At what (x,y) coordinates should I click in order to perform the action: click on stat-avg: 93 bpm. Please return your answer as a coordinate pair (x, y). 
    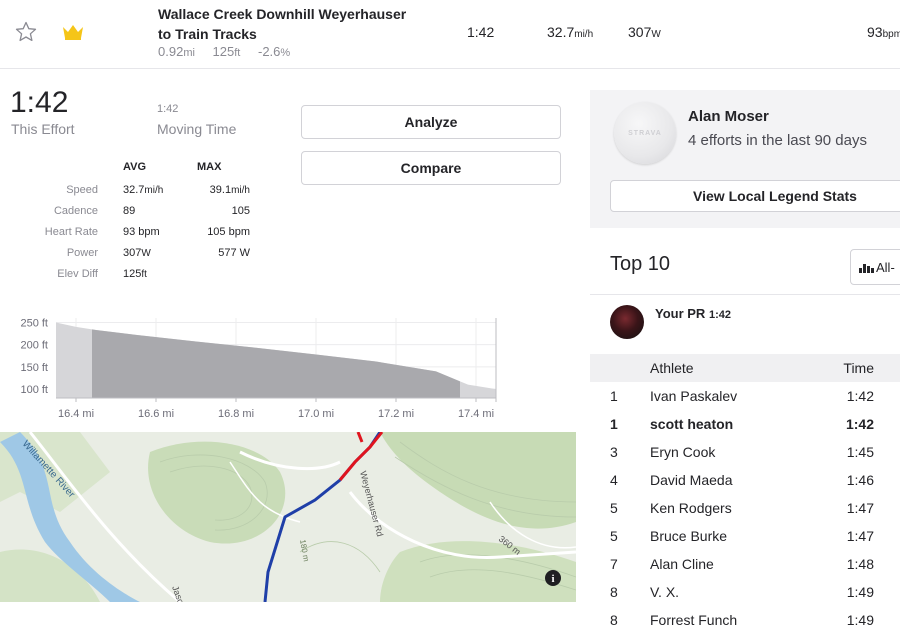
    Looking at the image, I should click on (141, 232).